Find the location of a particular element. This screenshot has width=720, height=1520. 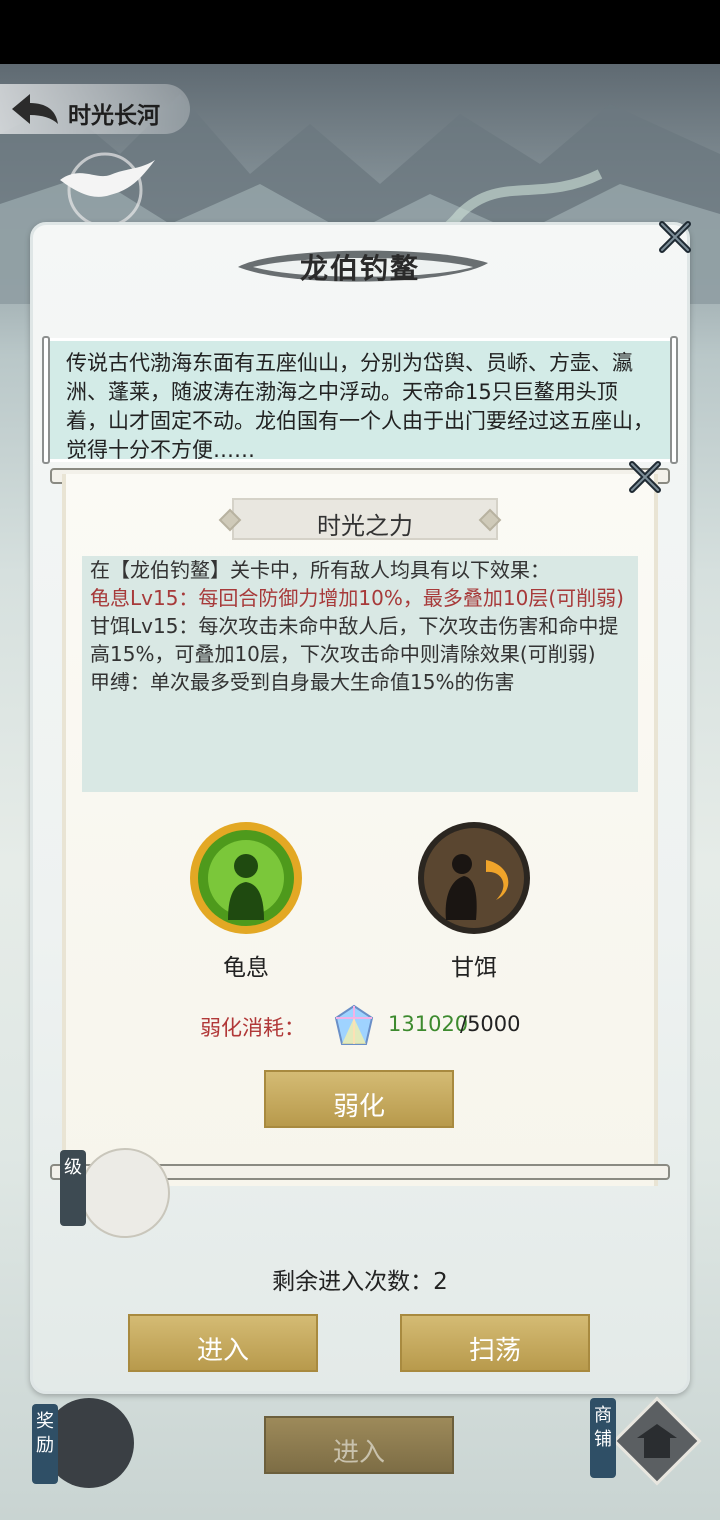

skill-sweet-bait: 甘饵 is located at coordinates (474, 901).